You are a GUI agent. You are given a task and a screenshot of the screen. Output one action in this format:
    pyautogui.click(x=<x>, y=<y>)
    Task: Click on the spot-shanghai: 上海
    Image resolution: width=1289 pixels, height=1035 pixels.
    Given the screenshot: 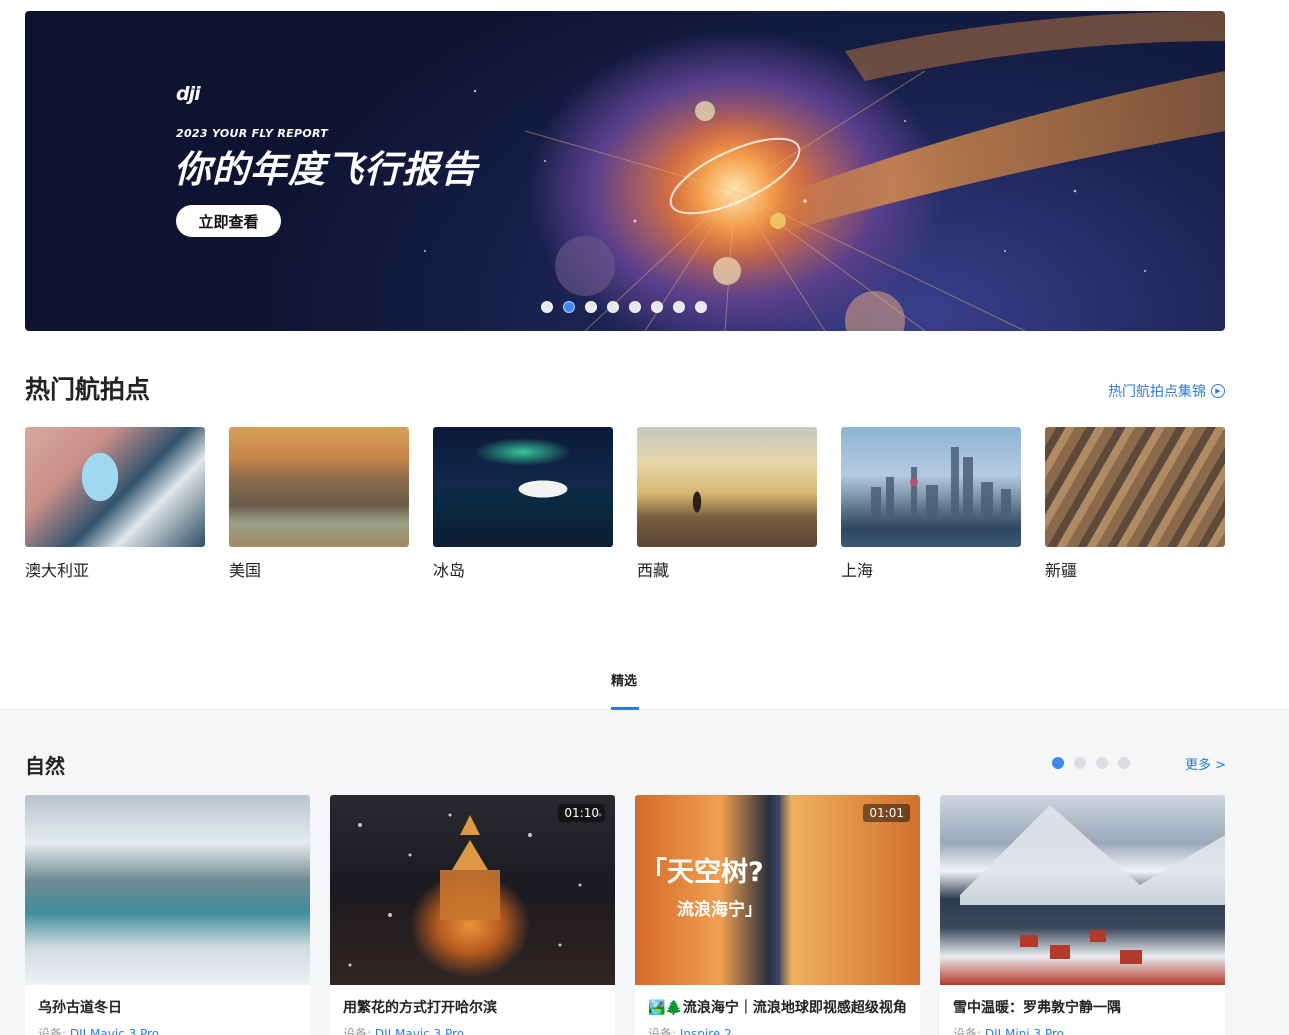 What is the action you would take?
    pyautogui.click(x=931, y=504)
    